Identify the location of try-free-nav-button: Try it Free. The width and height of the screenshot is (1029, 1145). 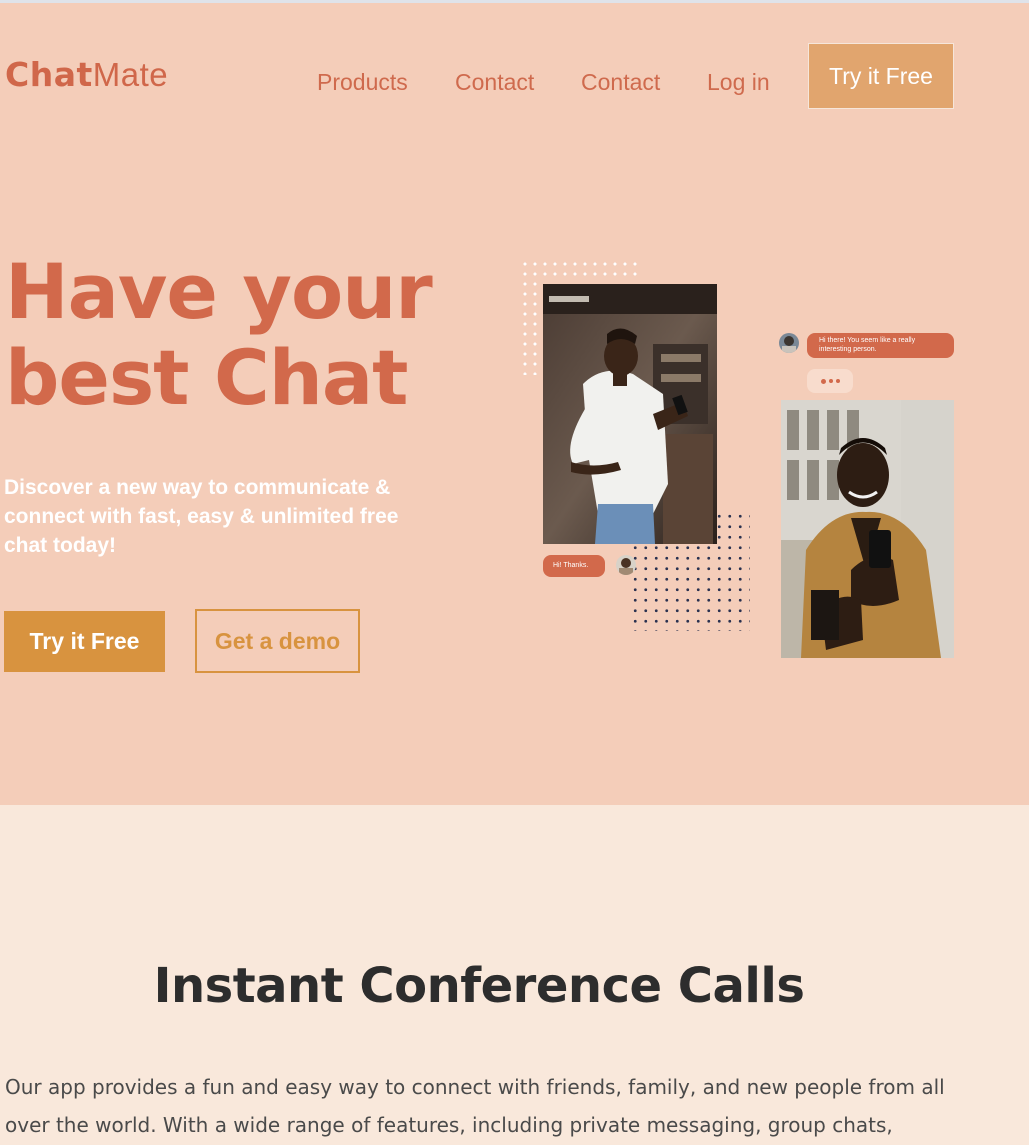
(881, 76).